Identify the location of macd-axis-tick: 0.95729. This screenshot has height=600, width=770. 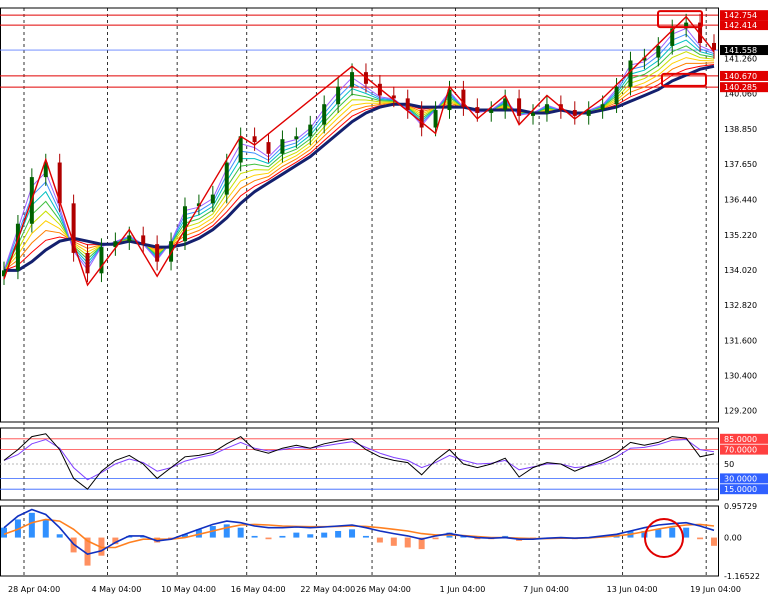
(740, 506).